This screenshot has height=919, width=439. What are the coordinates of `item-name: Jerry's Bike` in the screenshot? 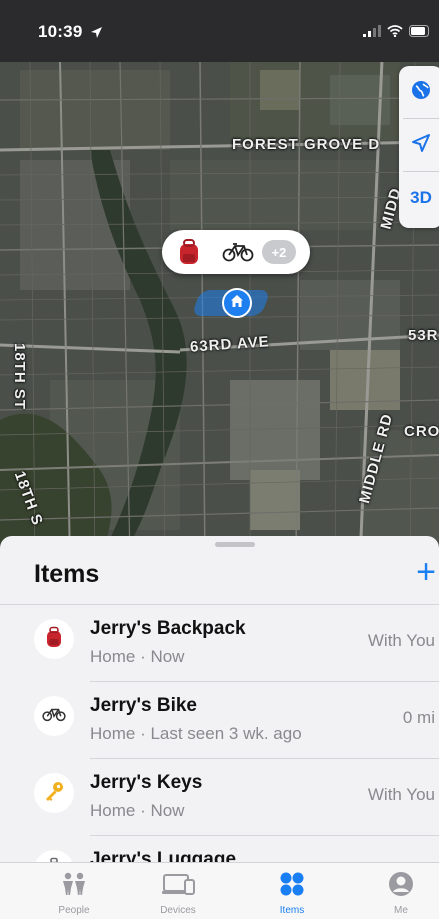 It's located at (143, 705).